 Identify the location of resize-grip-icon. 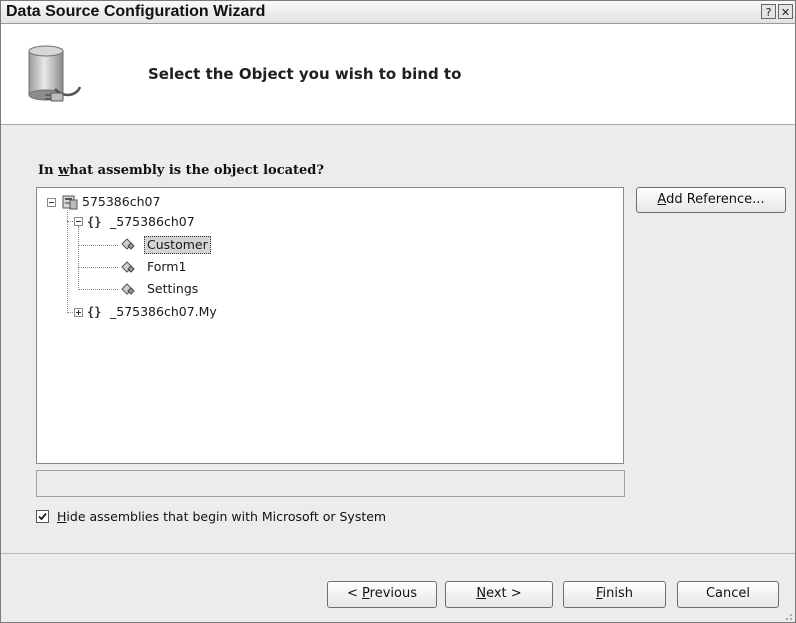
(787, 615).